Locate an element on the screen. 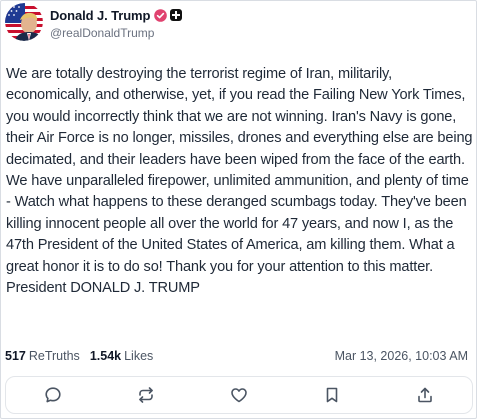 Image resolution: width=477 pixels, height=419 pixels. reply-button is located at coordinates (53, 395).